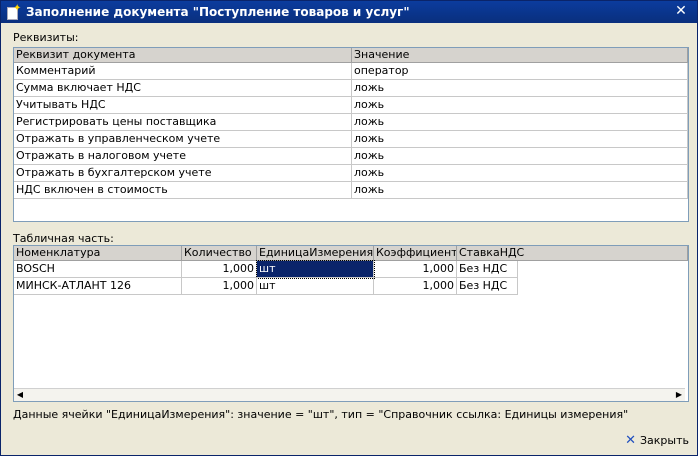 This screenshot has width=698, height=456. I want to click on requisites-label: Реквизиты:, so click(46, 37).